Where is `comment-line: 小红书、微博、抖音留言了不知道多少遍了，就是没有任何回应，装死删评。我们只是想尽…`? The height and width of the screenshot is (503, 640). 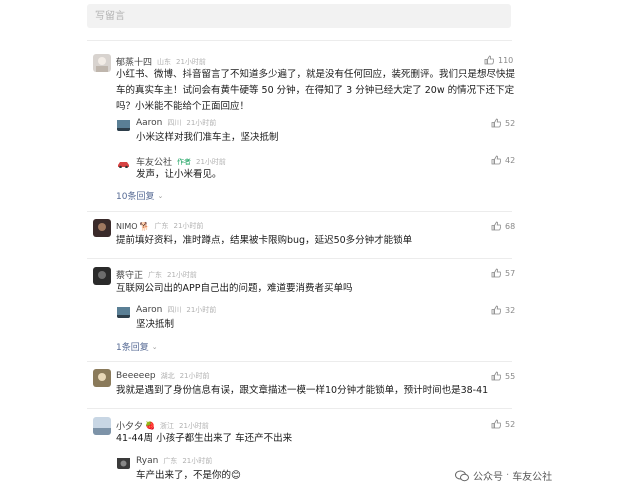 comment-line: 小红书、微博、抖音留言了不知道多少遍了，就是没有任何回应，装死删评。我们只是想尽… is located at coordinates (316, 74).